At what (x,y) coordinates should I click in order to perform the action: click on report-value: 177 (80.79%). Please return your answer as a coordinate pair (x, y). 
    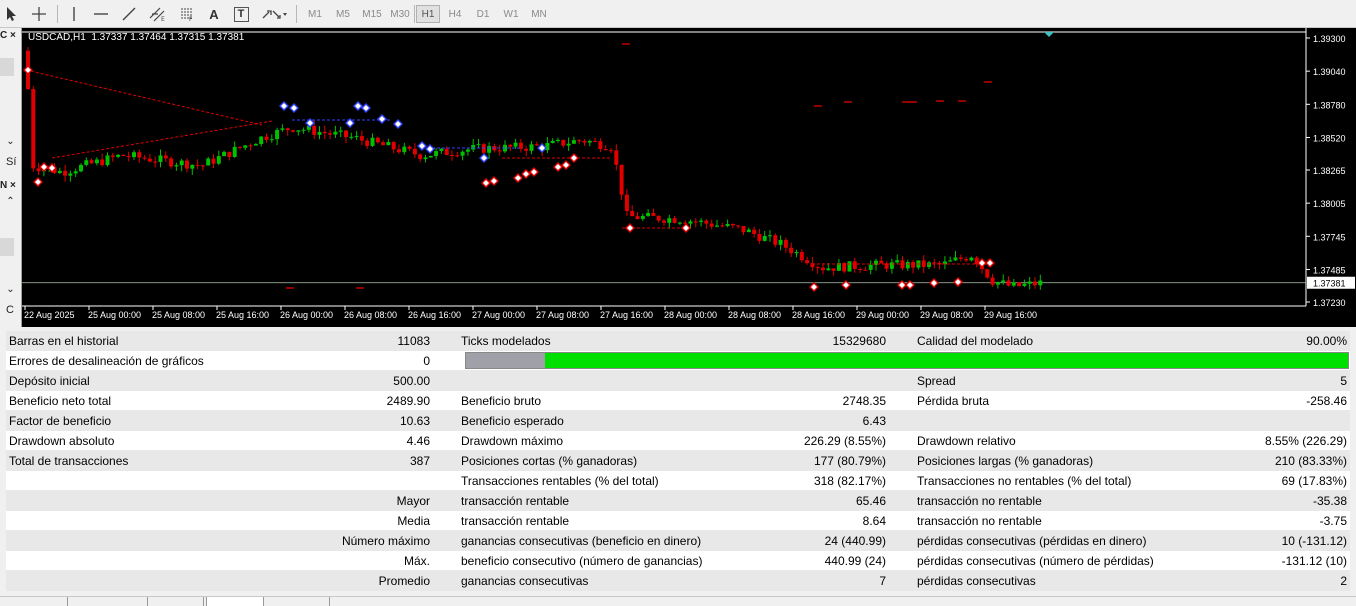
    Looking at the image, I should click on (849, 461).